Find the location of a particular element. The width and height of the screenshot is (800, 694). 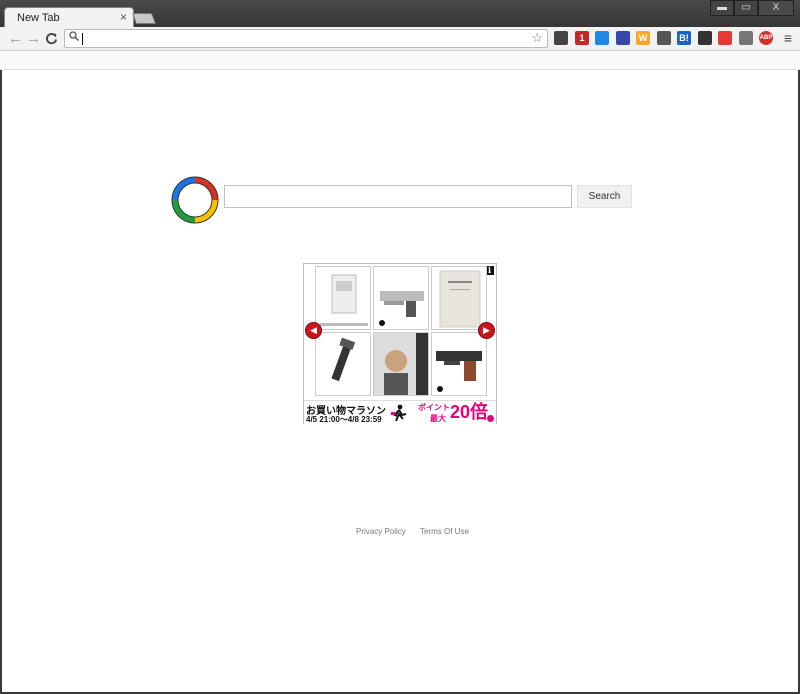

reload-button is located at coordinates (51, 39).